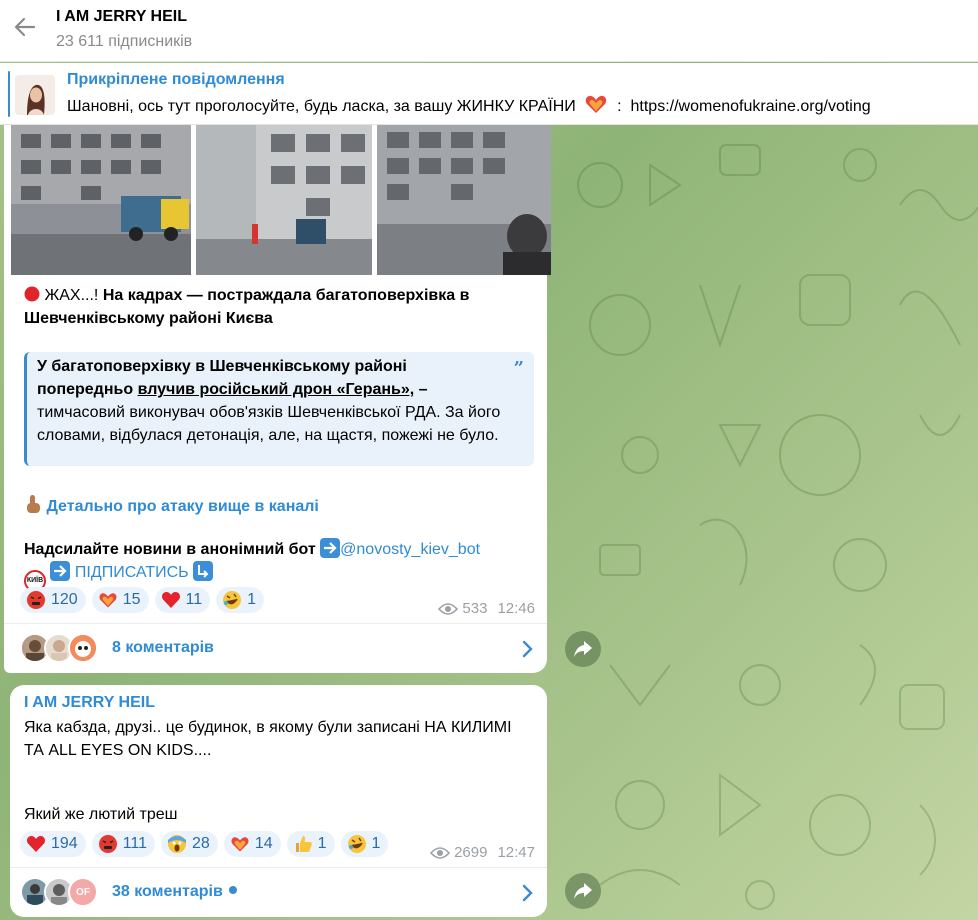 This screenshot has width=978, height=920. What do you see at coordinates (33, 504) in the screenshot?
I see `pointing-up-icon` at bounding box center [33, 504].